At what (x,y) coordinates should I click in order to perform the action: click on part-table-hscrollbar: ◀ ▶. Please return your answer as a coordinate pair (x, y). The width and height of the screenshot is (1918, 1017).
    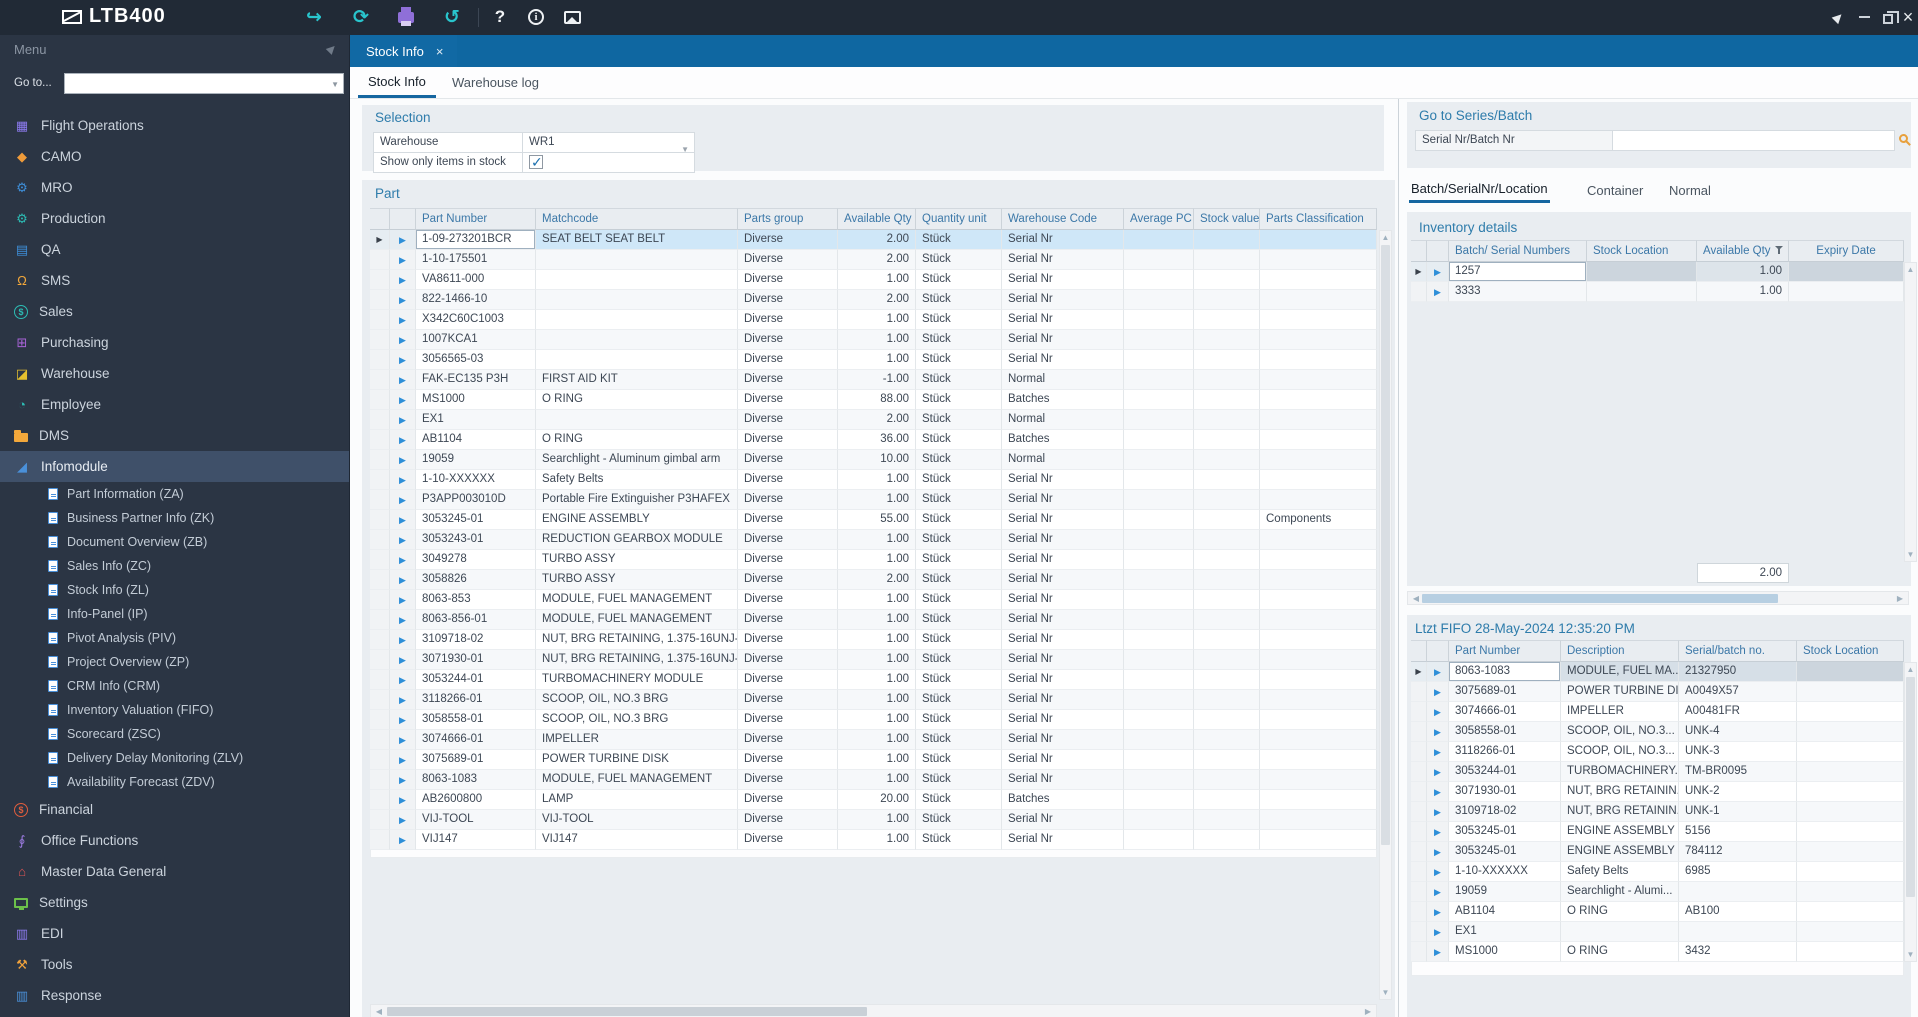
    Looking at the image, I should click on (873, 1010).